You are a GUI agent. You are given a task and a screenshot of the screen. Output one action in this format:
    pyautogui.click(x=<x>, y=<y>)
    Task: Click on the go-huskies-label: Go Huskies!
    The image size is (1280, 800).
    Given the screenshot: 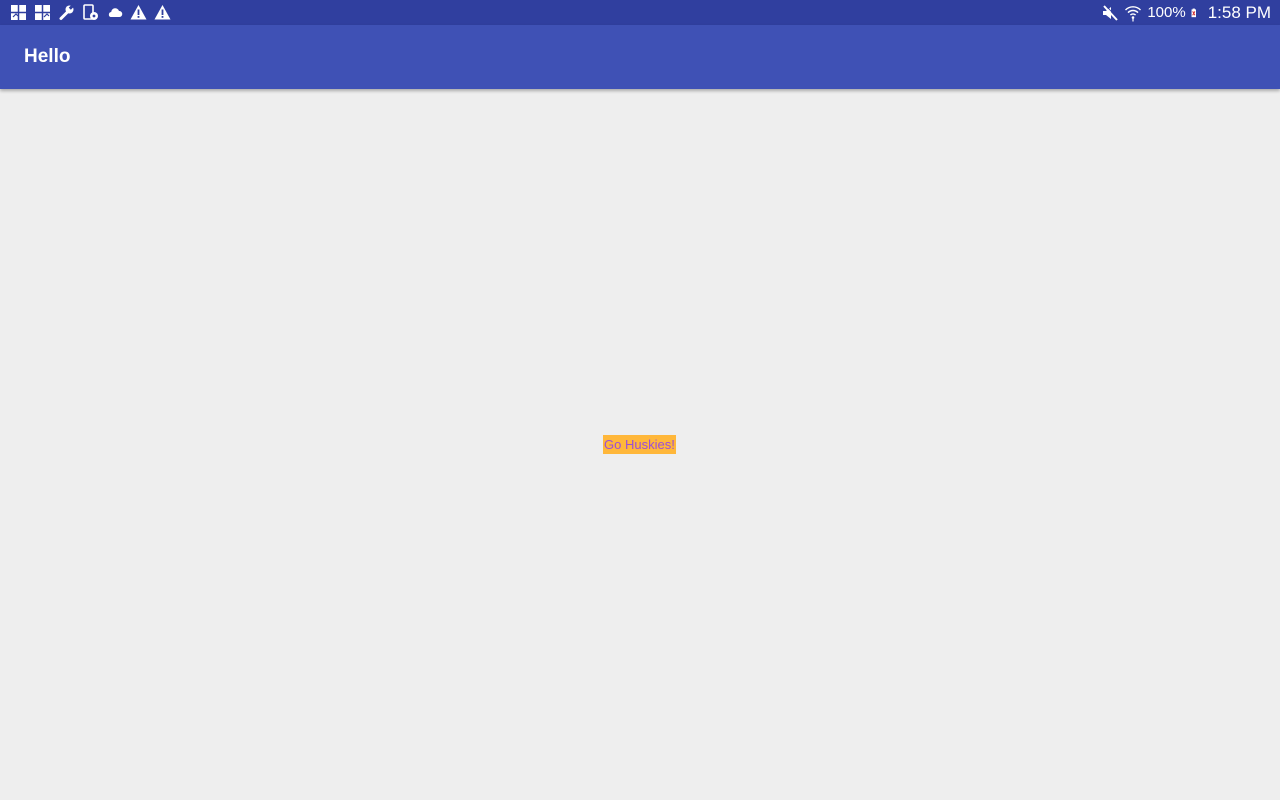 What is the action you would take?
    pyautogui.click(x=639, y=444)
    